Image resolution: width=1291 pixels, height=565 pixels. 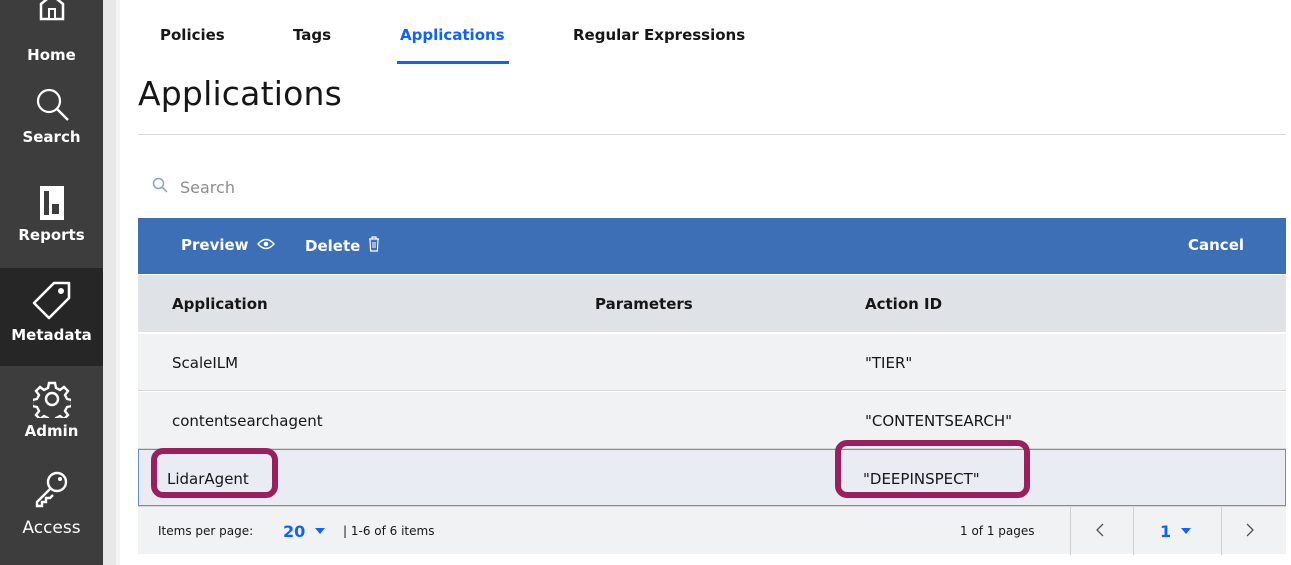 I want to click on preview-button: Preview, so click(x=228, y=245).